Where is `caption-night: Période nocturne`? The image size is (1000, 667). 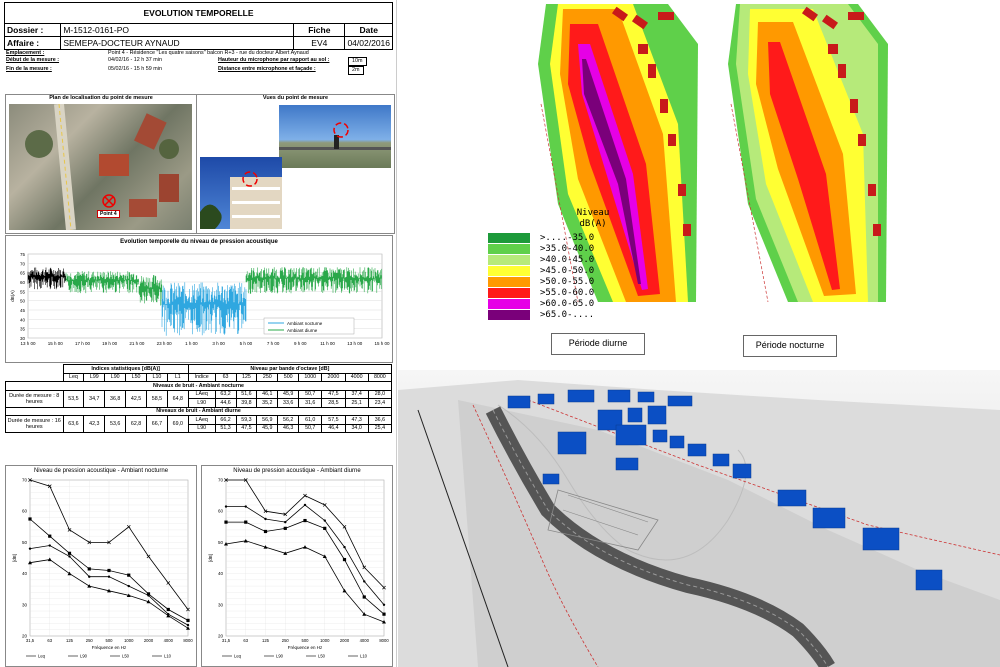 caption-night: Période nocturne is located at coordinates (790, 346).